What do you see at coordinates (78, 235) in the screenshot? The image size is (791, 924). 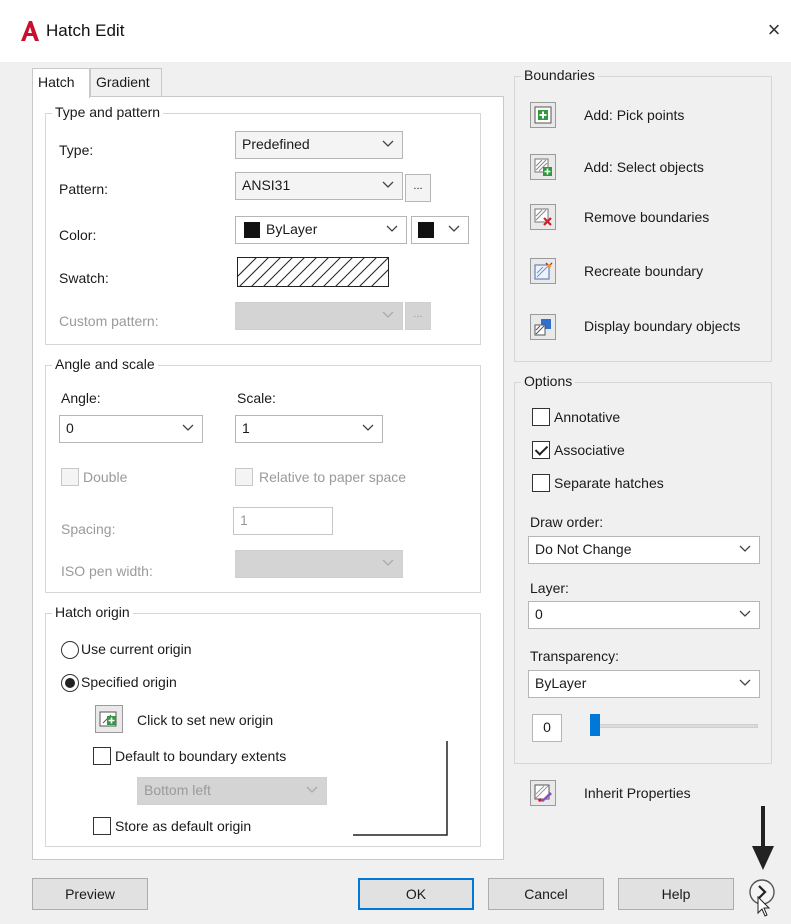 I see `color-label: Color:` at bounding box center [78, 235].